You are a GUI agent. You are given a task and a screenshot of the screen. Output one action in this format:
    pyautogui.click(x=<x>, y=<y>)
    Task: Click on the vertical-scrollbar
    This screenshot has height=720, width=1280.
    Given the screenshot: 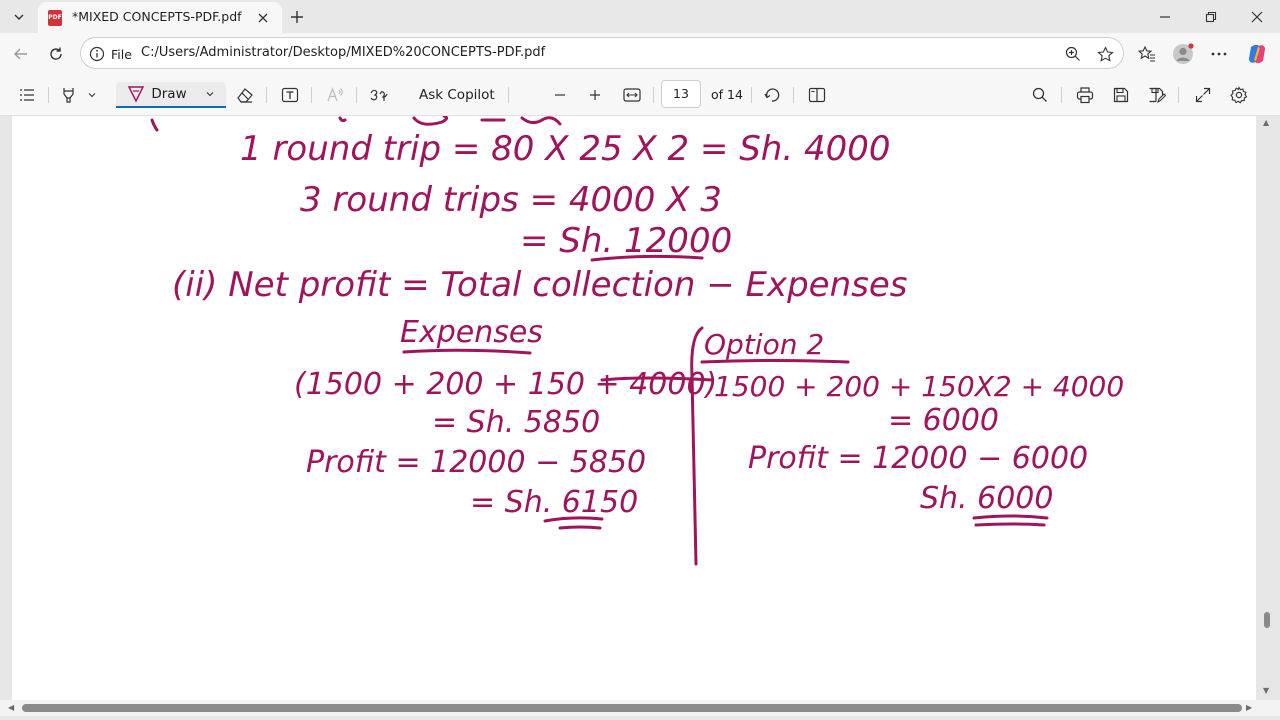 What is the action you would take?
    pyautogui.click(x=1267, y=406)
    